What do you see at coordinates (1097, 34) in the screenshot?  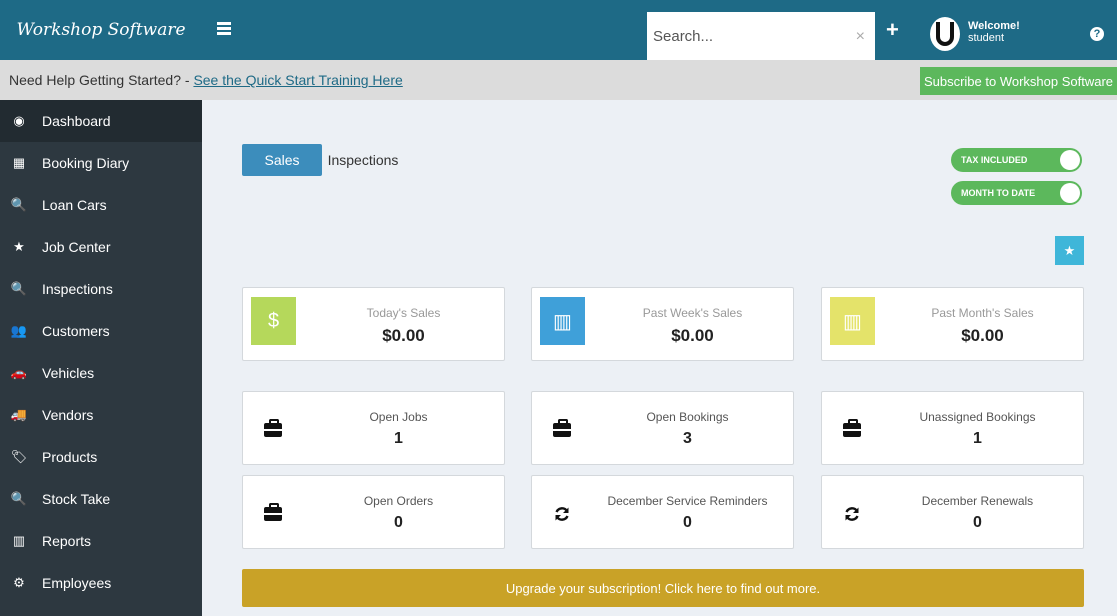 I see `help-icon: ?` at bounding box center [1097, 34].